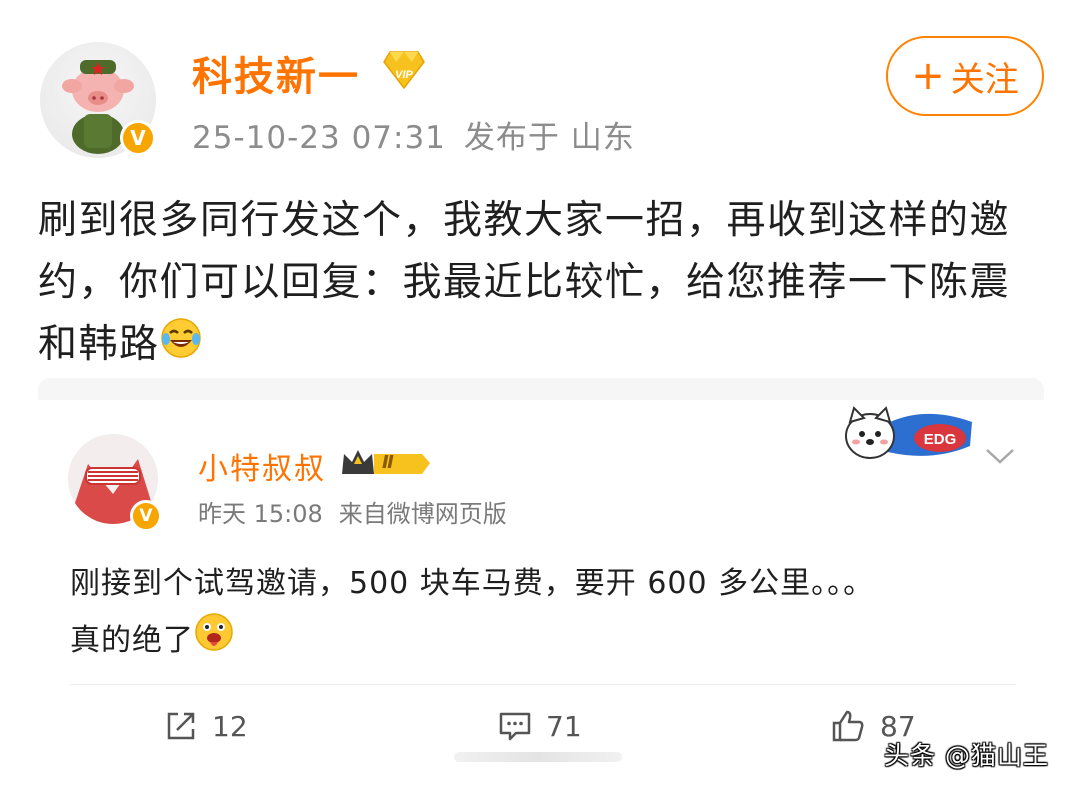 The image size is (1080, 790). I want to click on repost-button: 12, so click(206, 726).